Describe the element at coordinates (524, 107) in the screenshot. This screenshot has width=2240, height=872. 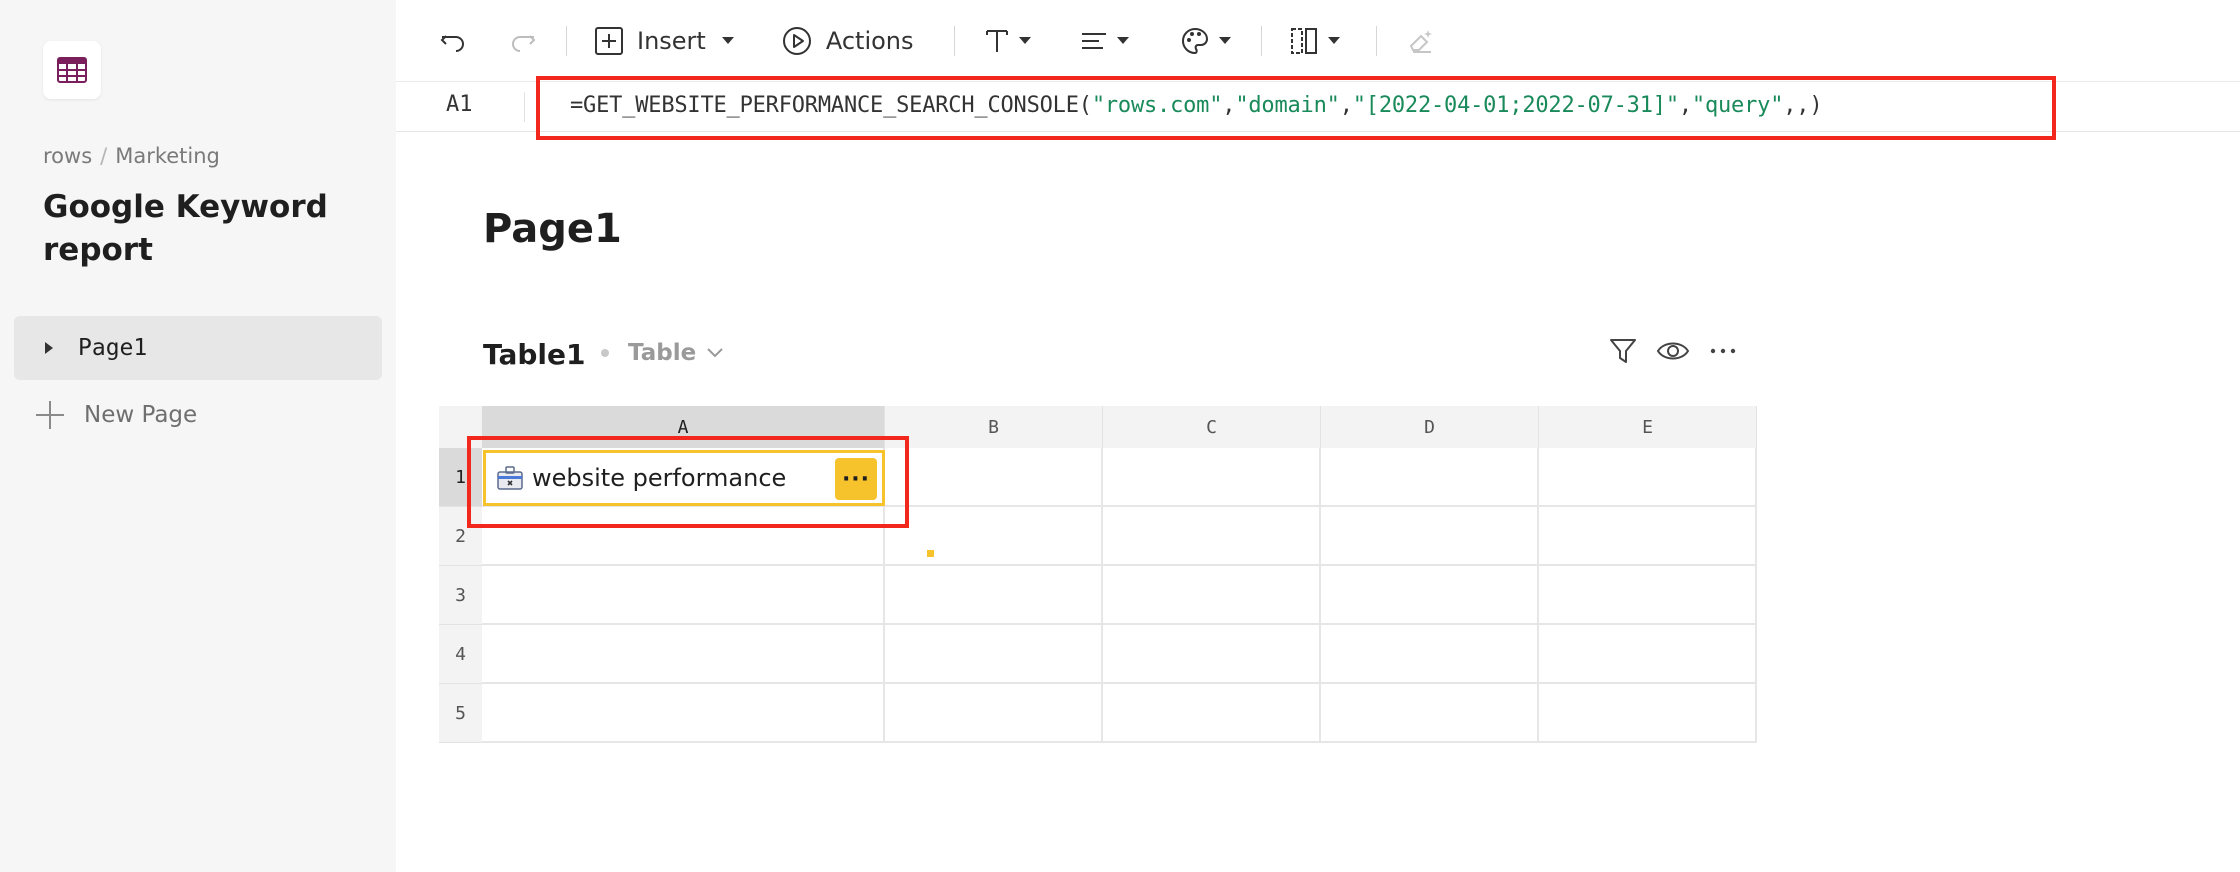
I see `formula-bar-divider` at that location.